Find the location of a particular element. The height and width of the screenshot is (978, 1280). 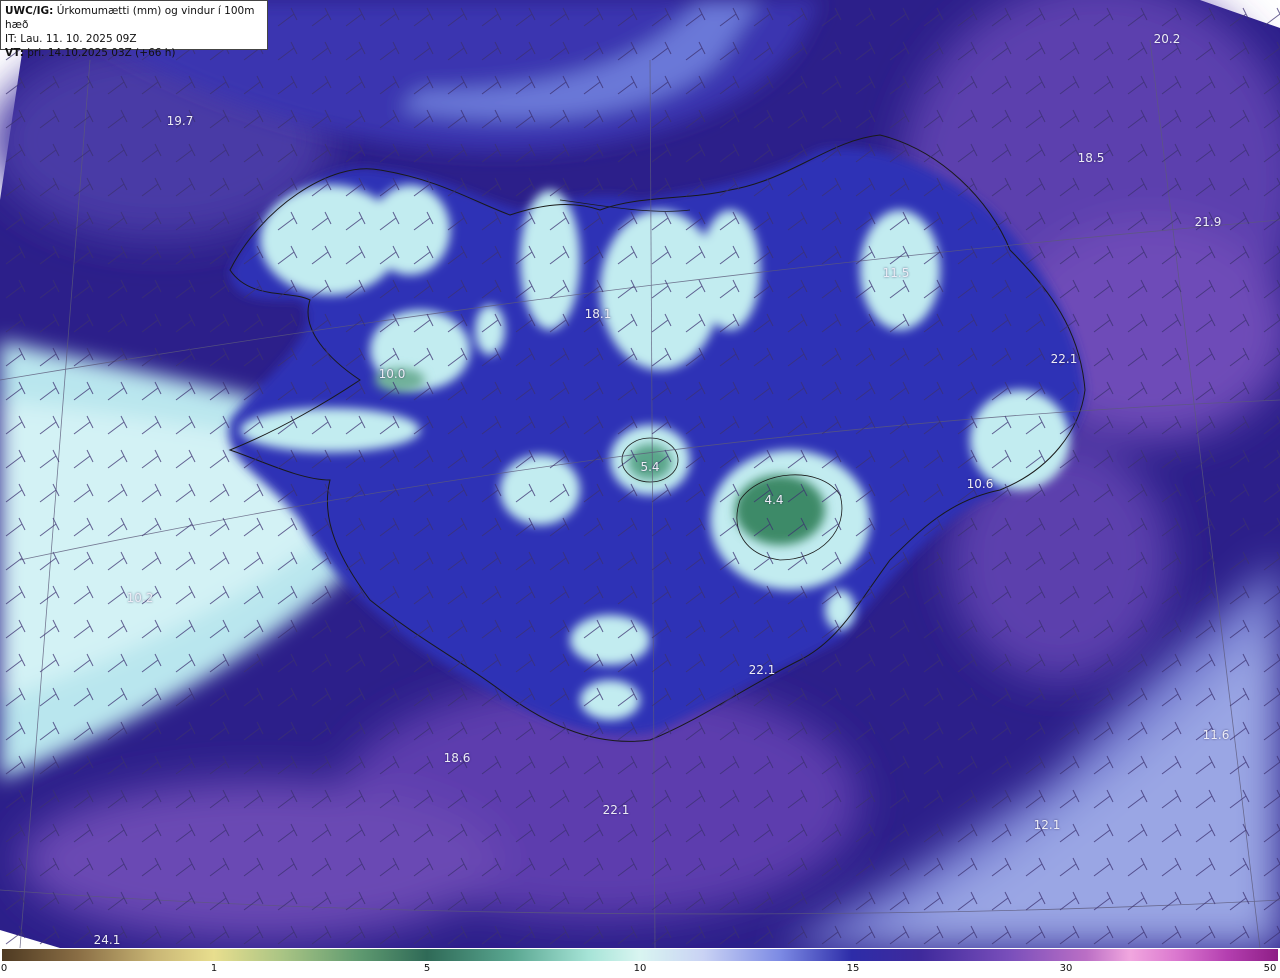

color-scale-bar: 0 1 5 10 15 30 50 is located at coordinates (640, 963).